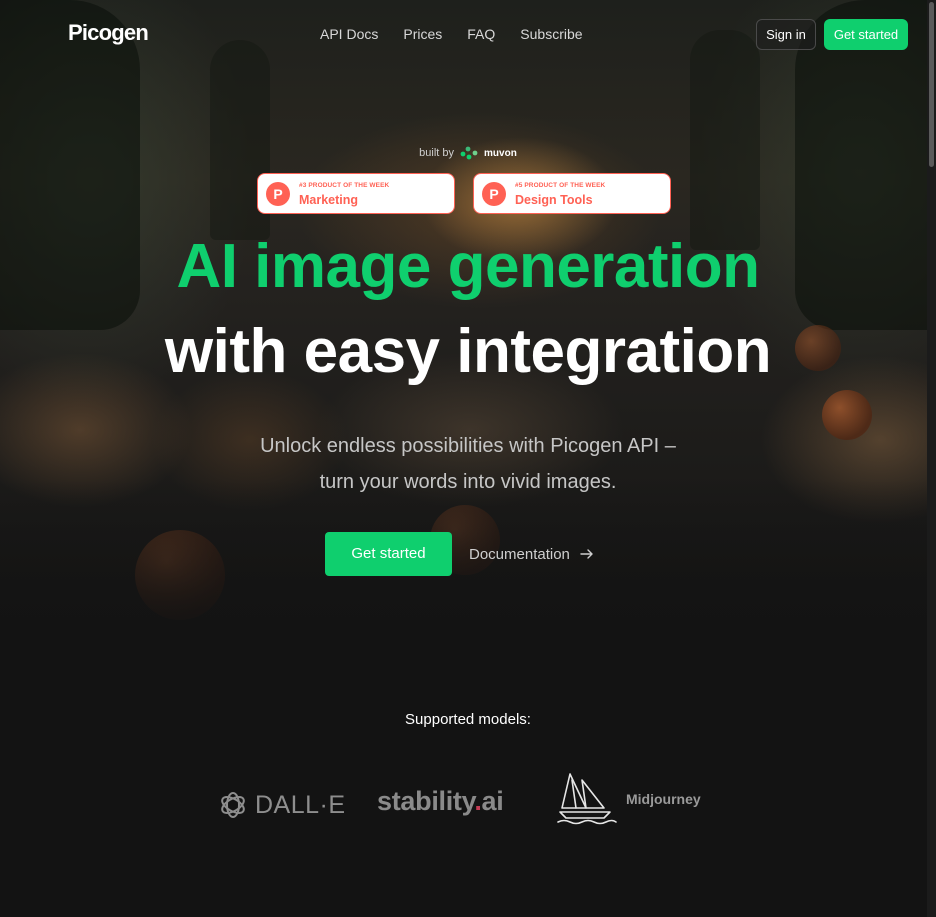  I want to click on stability-ai-logo: stability.ai, so click(440, 801).